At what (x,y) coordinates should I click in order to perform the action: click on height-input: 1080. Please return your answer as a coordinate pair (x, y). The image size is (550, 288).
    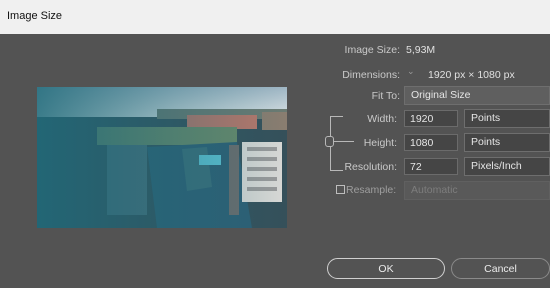
    Looking at the image, I should click on (431, 142).